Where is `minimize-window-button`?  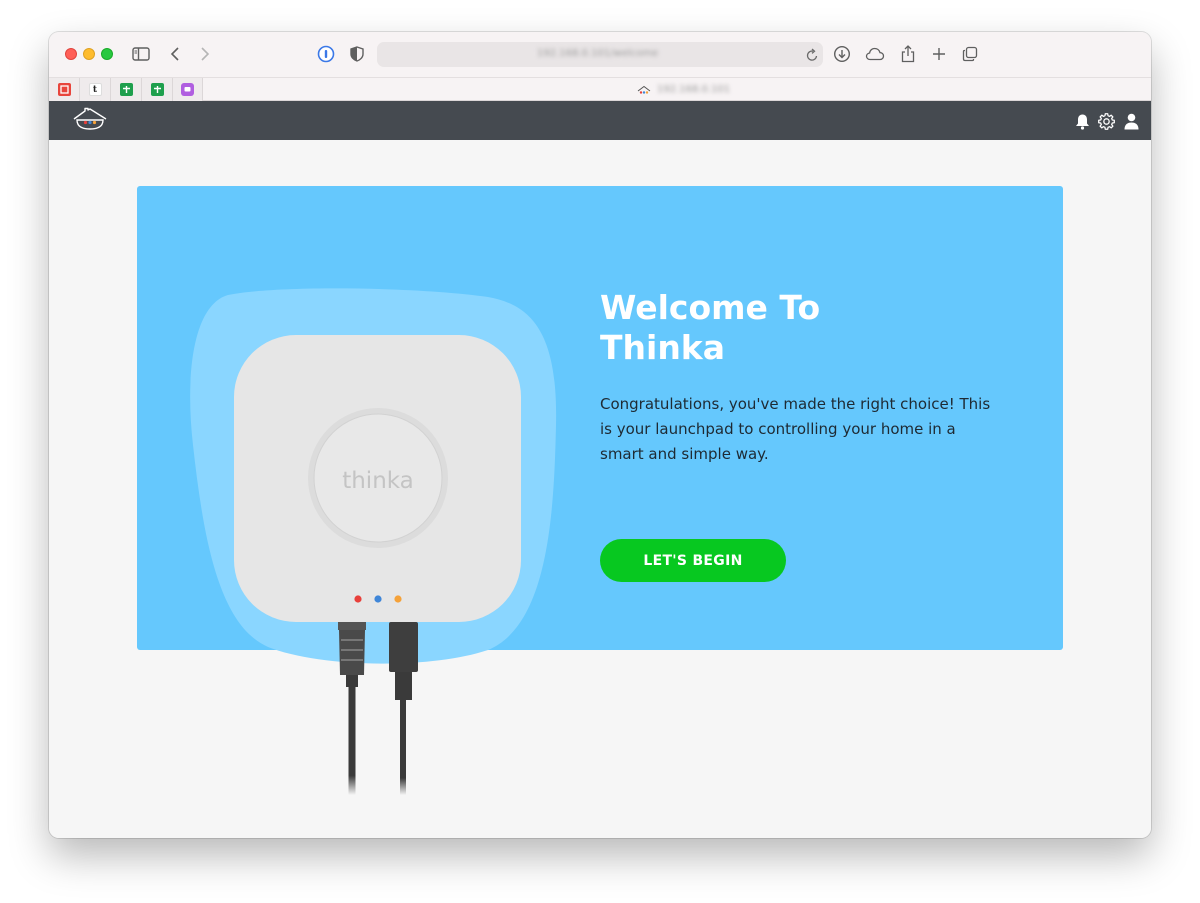
minimize-window-button is located at coordinates (89, 54).